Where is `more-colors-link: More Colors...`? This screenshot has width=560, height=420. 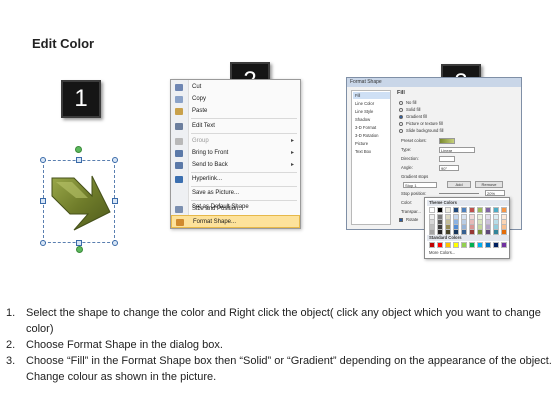 more-colors-link: More Colors... is located at coordinates (442, 252).